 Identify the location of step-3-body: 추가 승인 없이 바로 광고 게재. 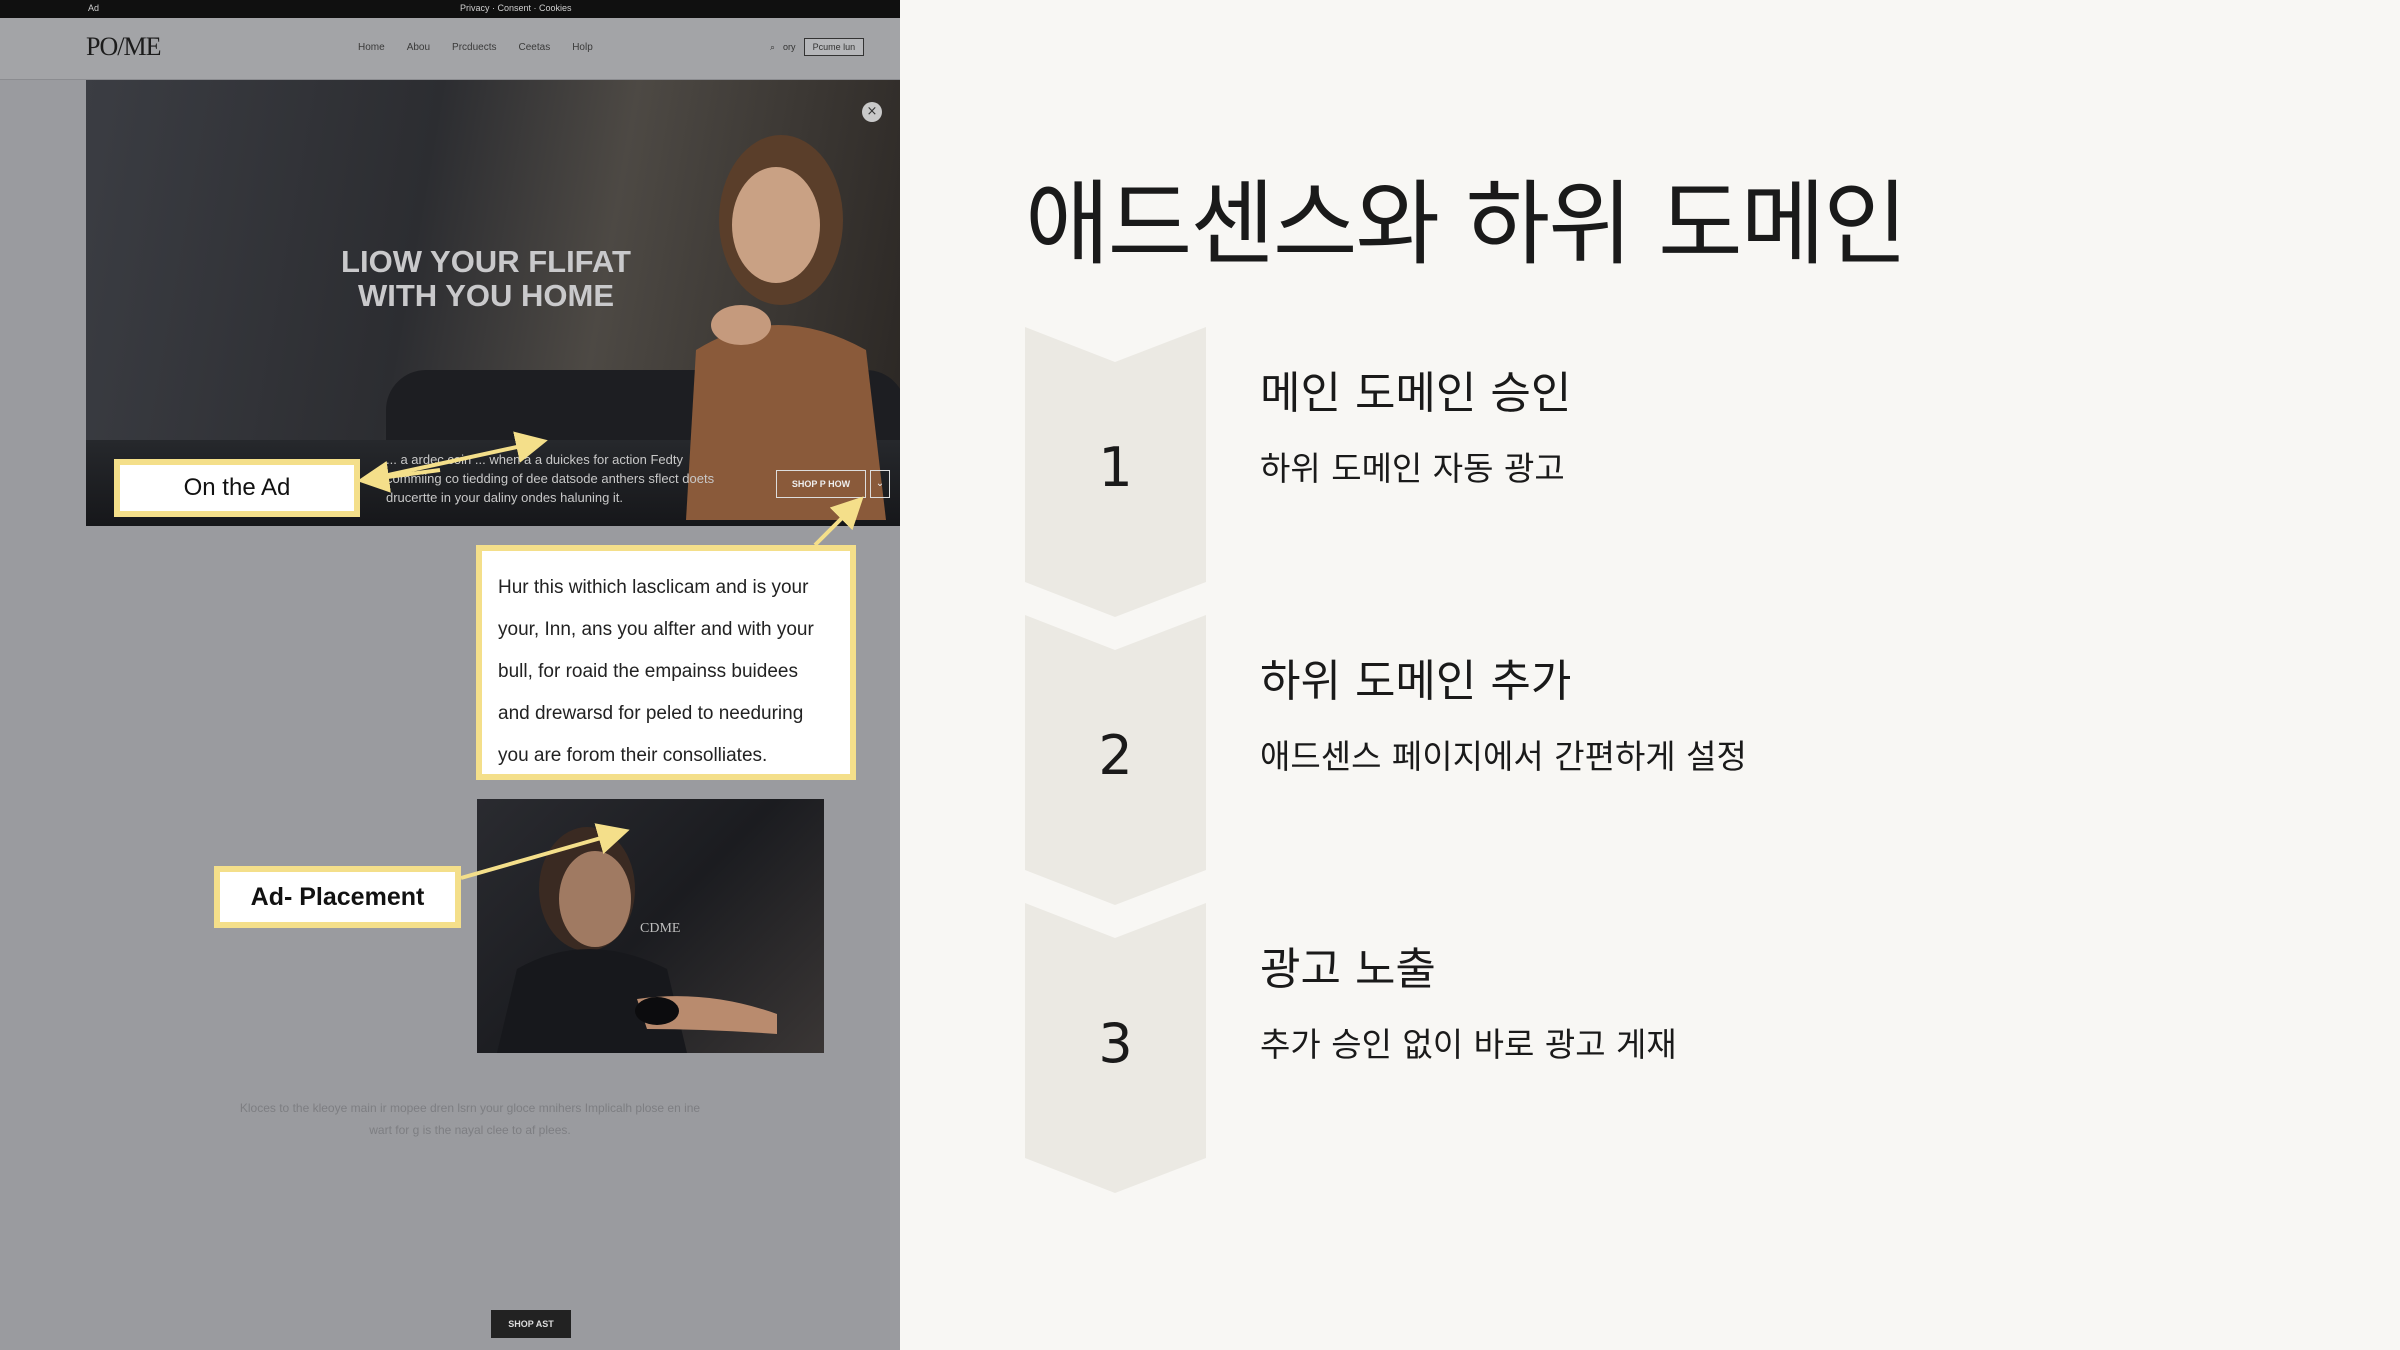
(1468, 1044).